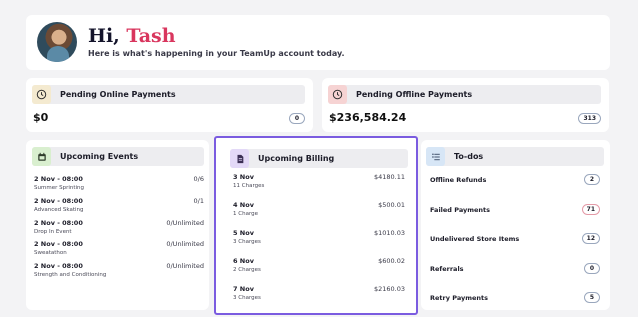 This screenshot has width=638, height=317. Describe the element at coordinates (447, 269) in the screenshot. I see `todo-label: Referrals` at that location.